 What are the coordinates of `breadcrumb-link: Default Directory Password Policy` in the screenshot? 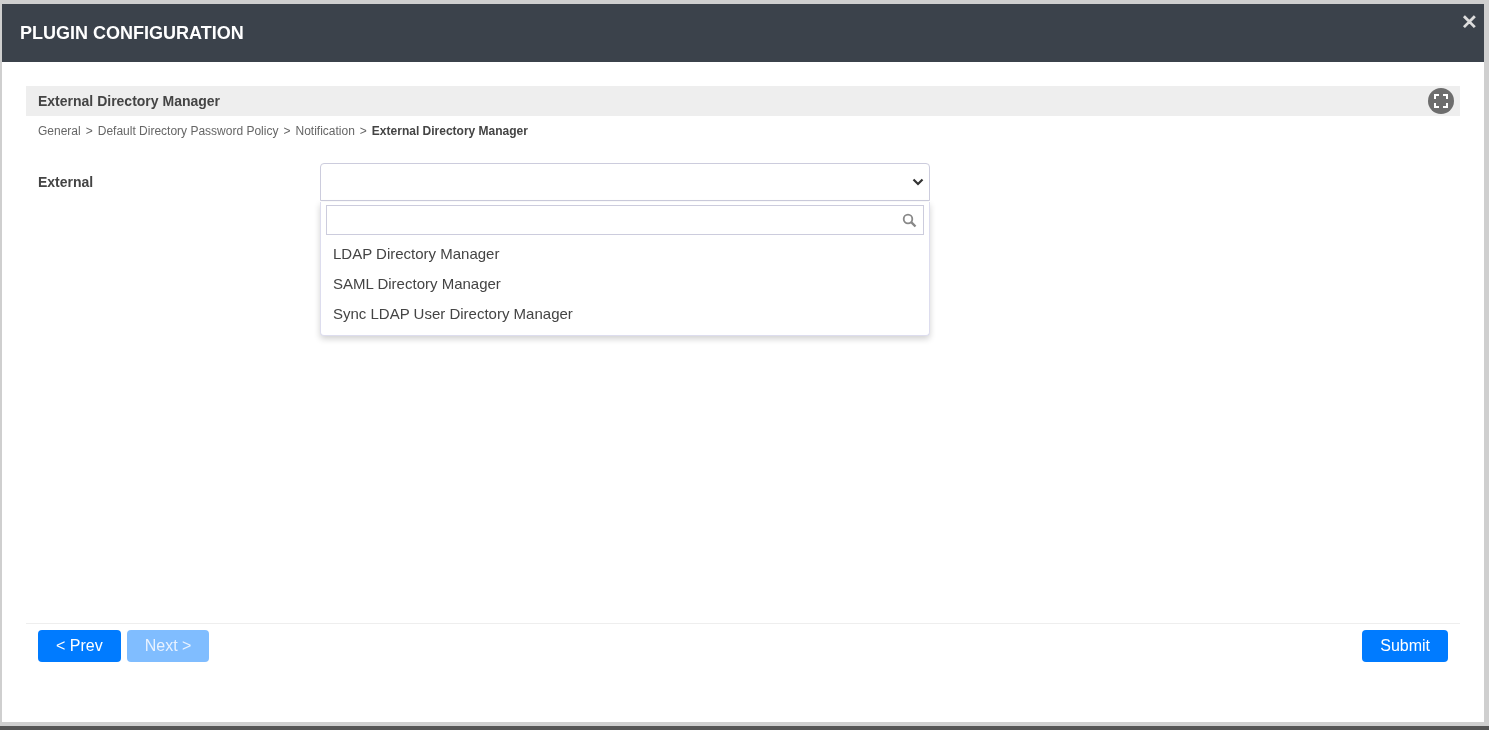 It's located at (188, 131).